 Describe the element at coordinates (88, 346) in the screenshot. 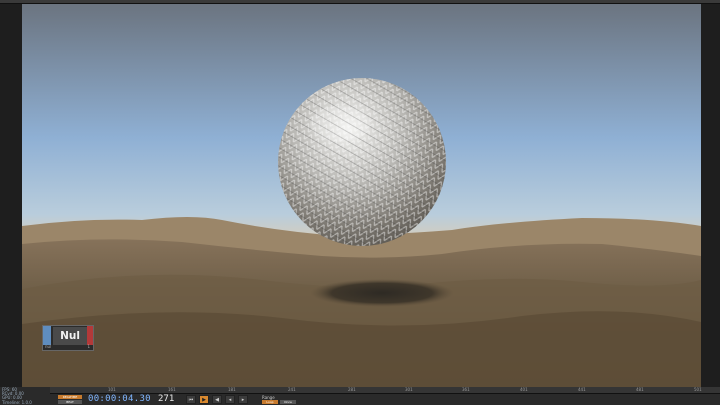

I see `node-index-label: 1` at that location.